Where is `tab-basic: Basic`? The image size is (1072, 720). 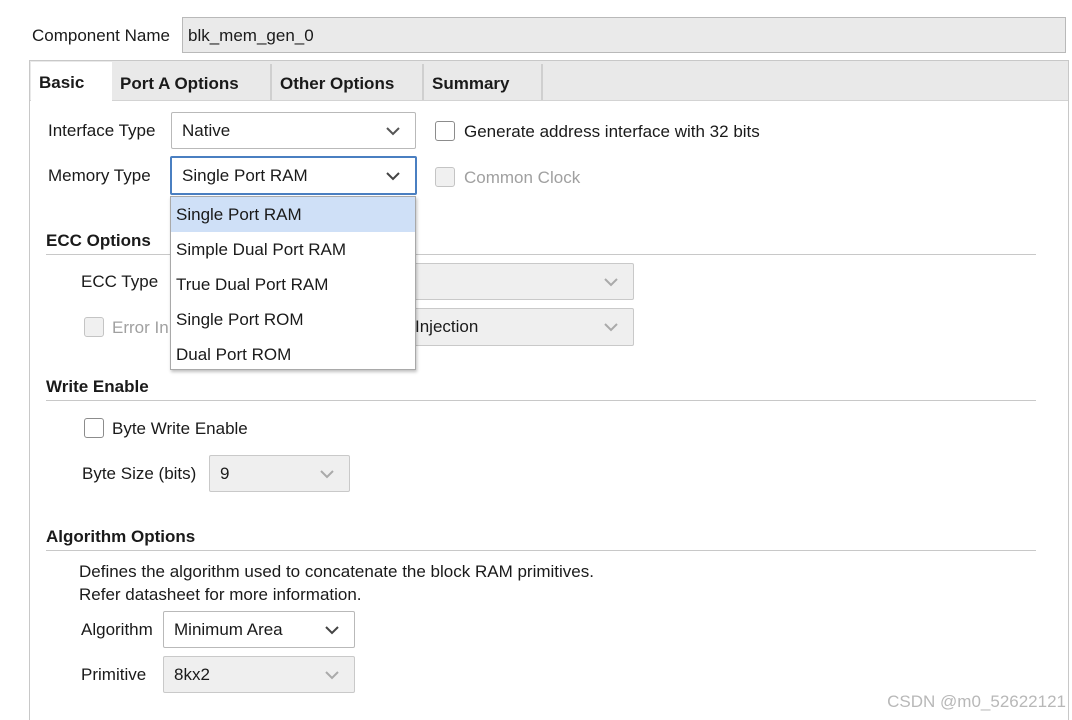 tab-basic: Basic is located at coordinates (71, 82).